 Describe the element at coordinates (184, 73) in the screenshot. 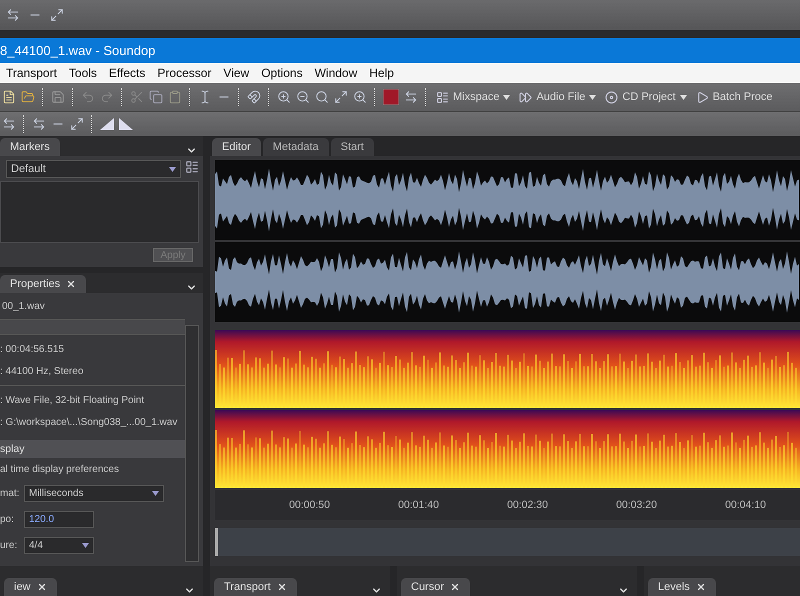

I see `menu-item: Processor` at that location.